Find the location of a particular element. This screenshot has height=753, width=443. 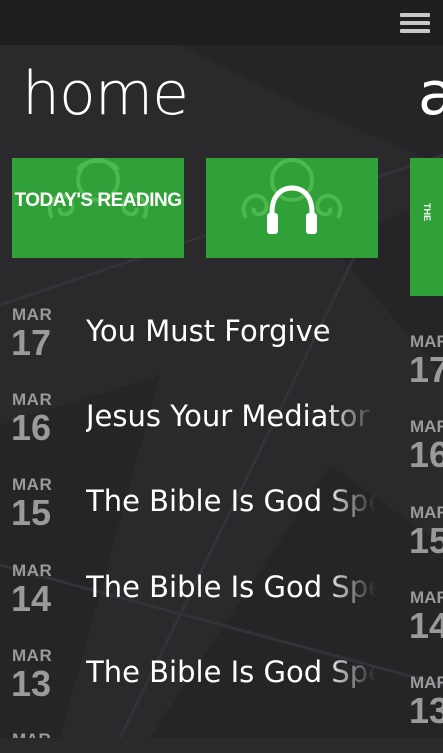

next-list-item: MAR 16 is located at coordinates (426, 457).